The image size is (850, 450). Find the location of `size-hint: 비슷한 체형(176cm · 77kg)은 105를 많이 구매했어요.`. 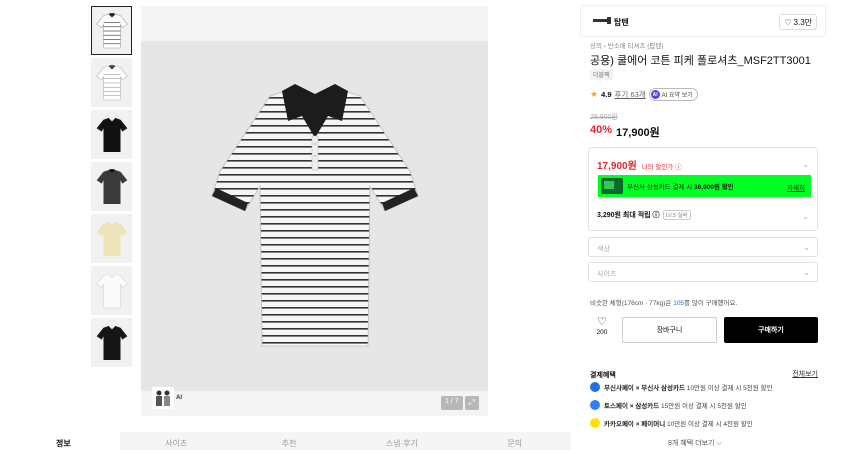

size-hint: 비슷한 체형(176cm · 77kg)은 105를 많이 구매했어요. is located at coordinates (664, 303).